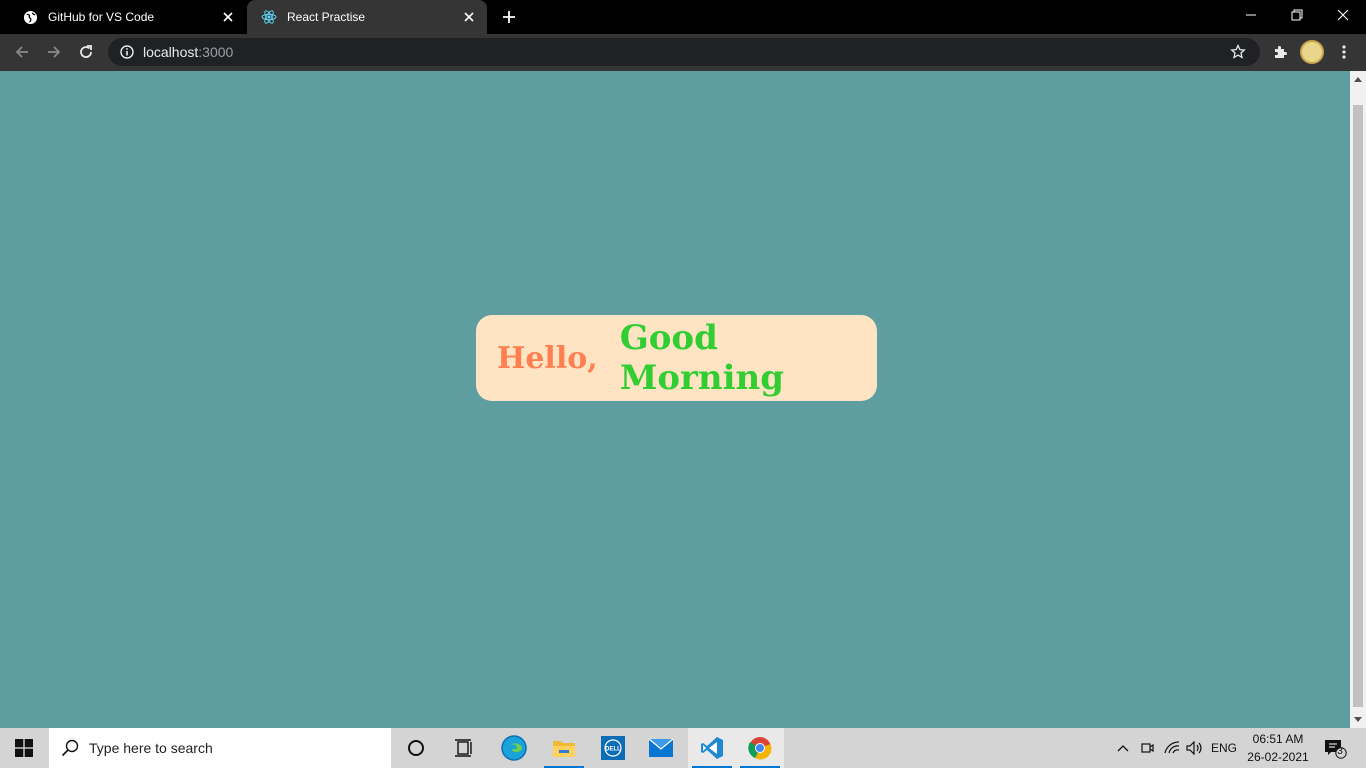  What do you see at coordinates (367, 17) in the screenshot?
I see `tab-react-practise: React Practise` at bounding box center [367, 17].